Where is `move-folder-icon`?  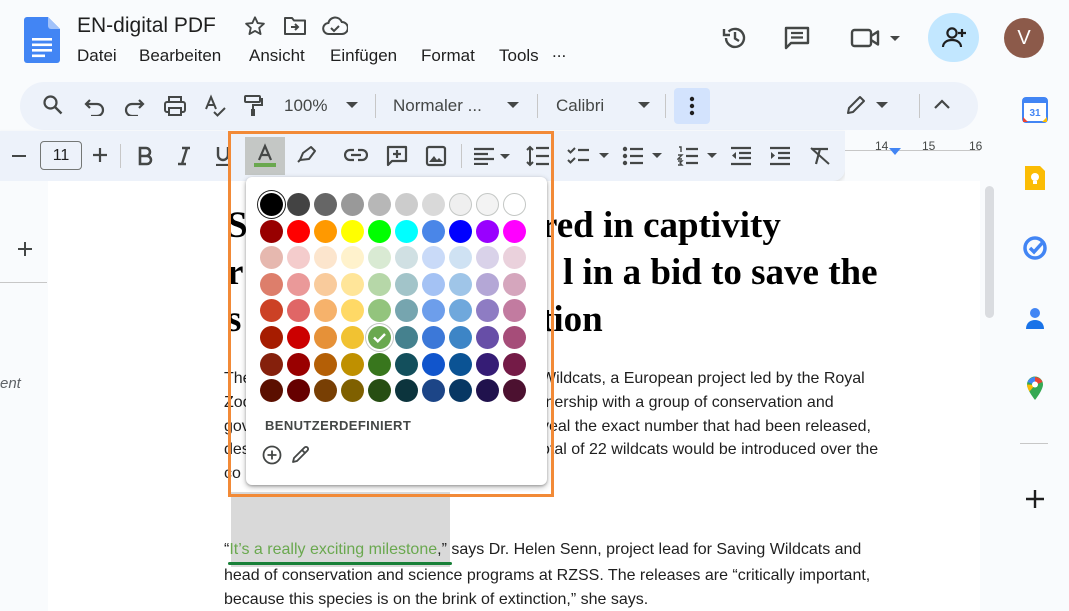 move-folder-icon is located at coordinates (295, 26).